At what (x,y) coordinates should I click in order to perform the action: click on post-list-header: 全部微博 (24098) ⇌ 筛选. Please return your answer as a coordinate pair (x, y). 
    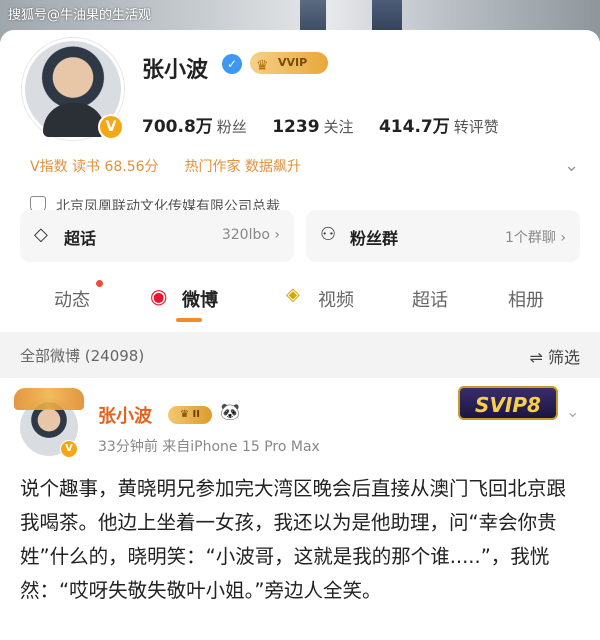
    Looking at the image, I should click on (300, 355).